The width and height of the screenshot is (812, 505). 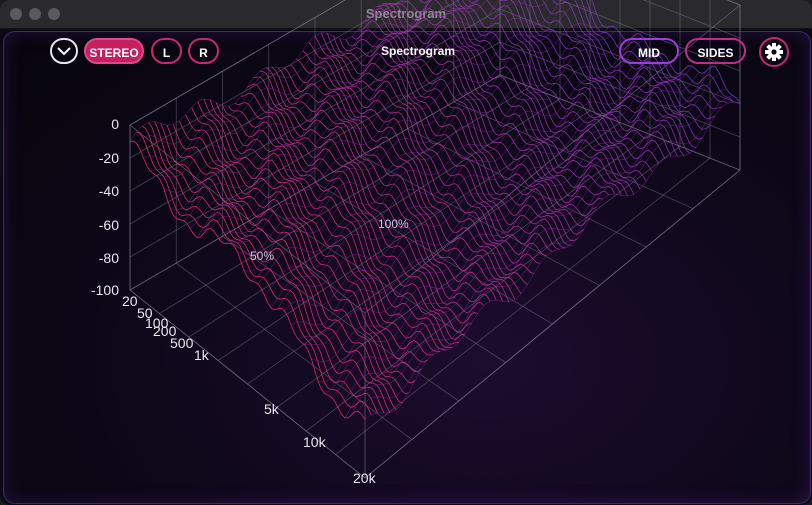 What do you see at coordinates (393, 224) in the screenshot?
I see `time-percent-label: 100%` at bounding box center [393, 224].